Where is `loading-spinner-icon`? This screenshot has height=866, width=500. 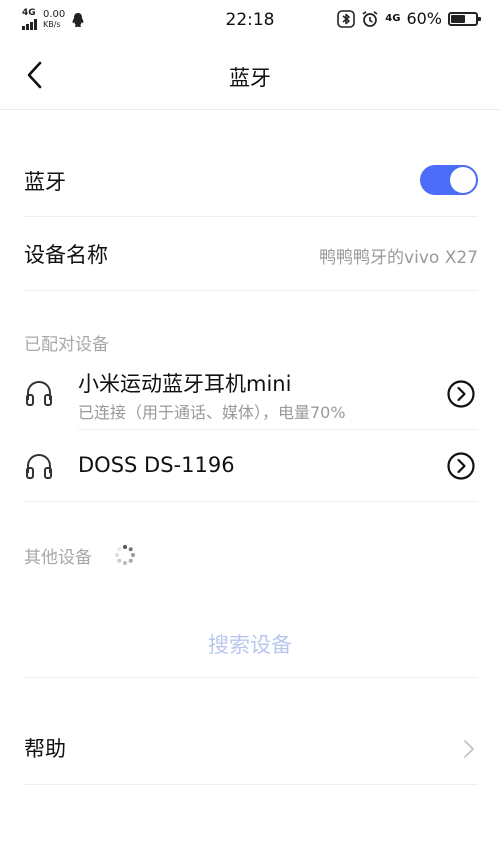
loading-spinner-icon is located at coordinates (125, 555).